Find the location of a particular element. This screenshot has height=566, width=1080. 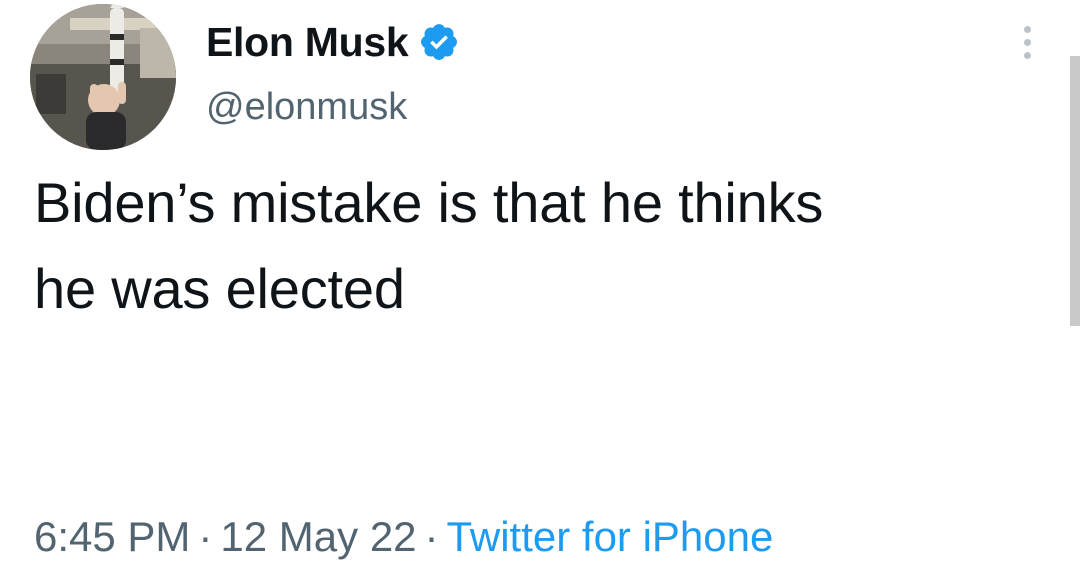

verified-badge-icon is located at coordinates (439, 42).